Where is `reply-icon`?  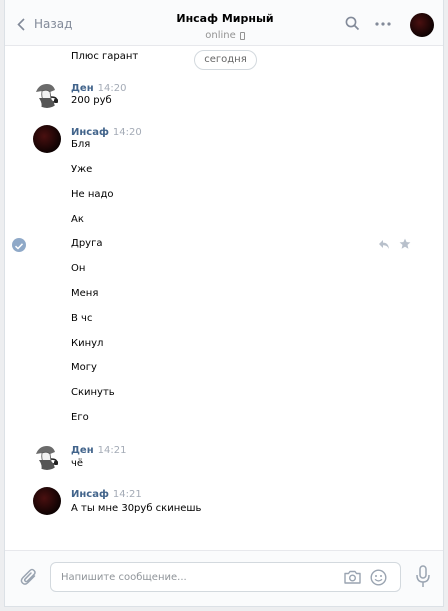 reply-icon is located at coordinates (384, 244).